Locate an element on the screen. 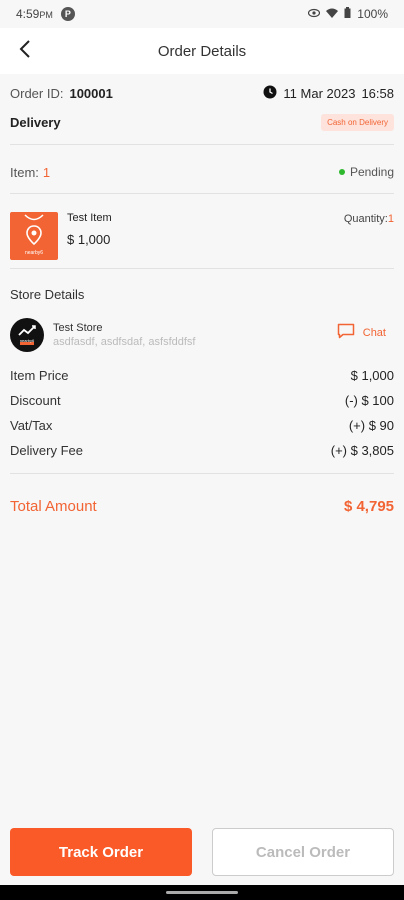  order-id-row: Order ID: 100001 11 Mar 2023 16:58 is located at coordinates (202, 93).